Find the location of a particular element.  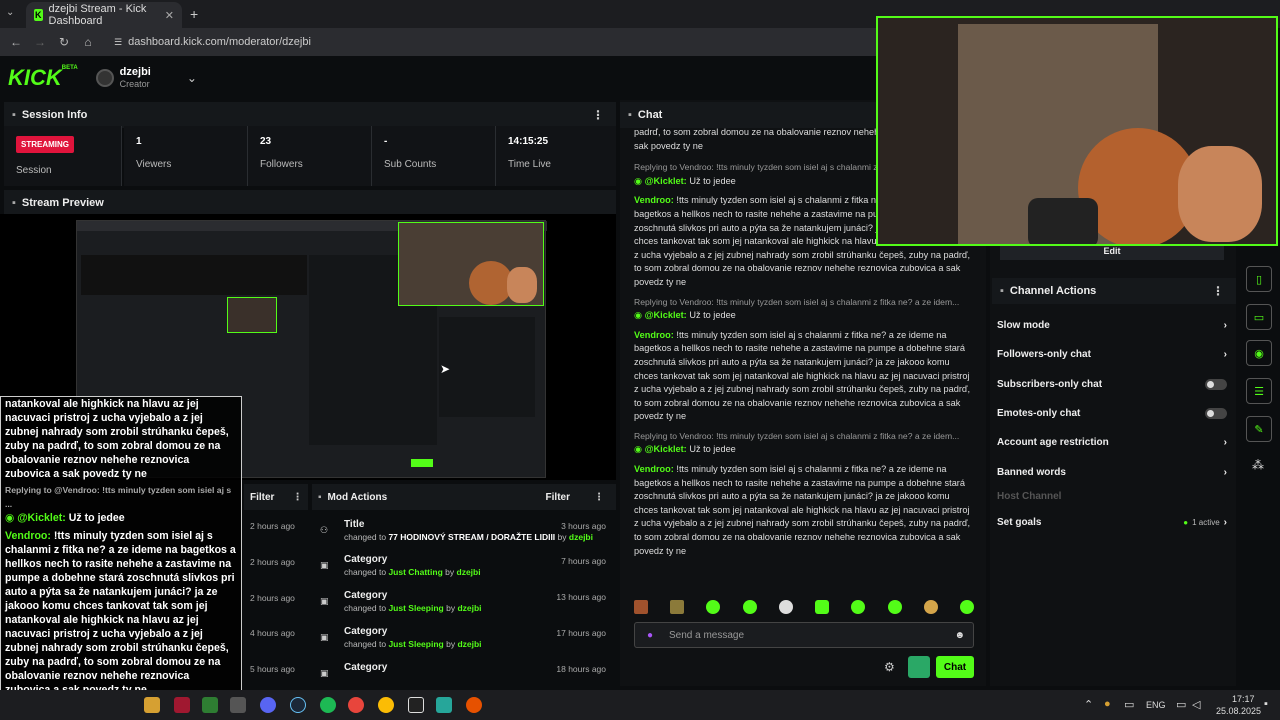

subscribers-only-row: Subscribers-only chat is located at coordinates (1112, 384).